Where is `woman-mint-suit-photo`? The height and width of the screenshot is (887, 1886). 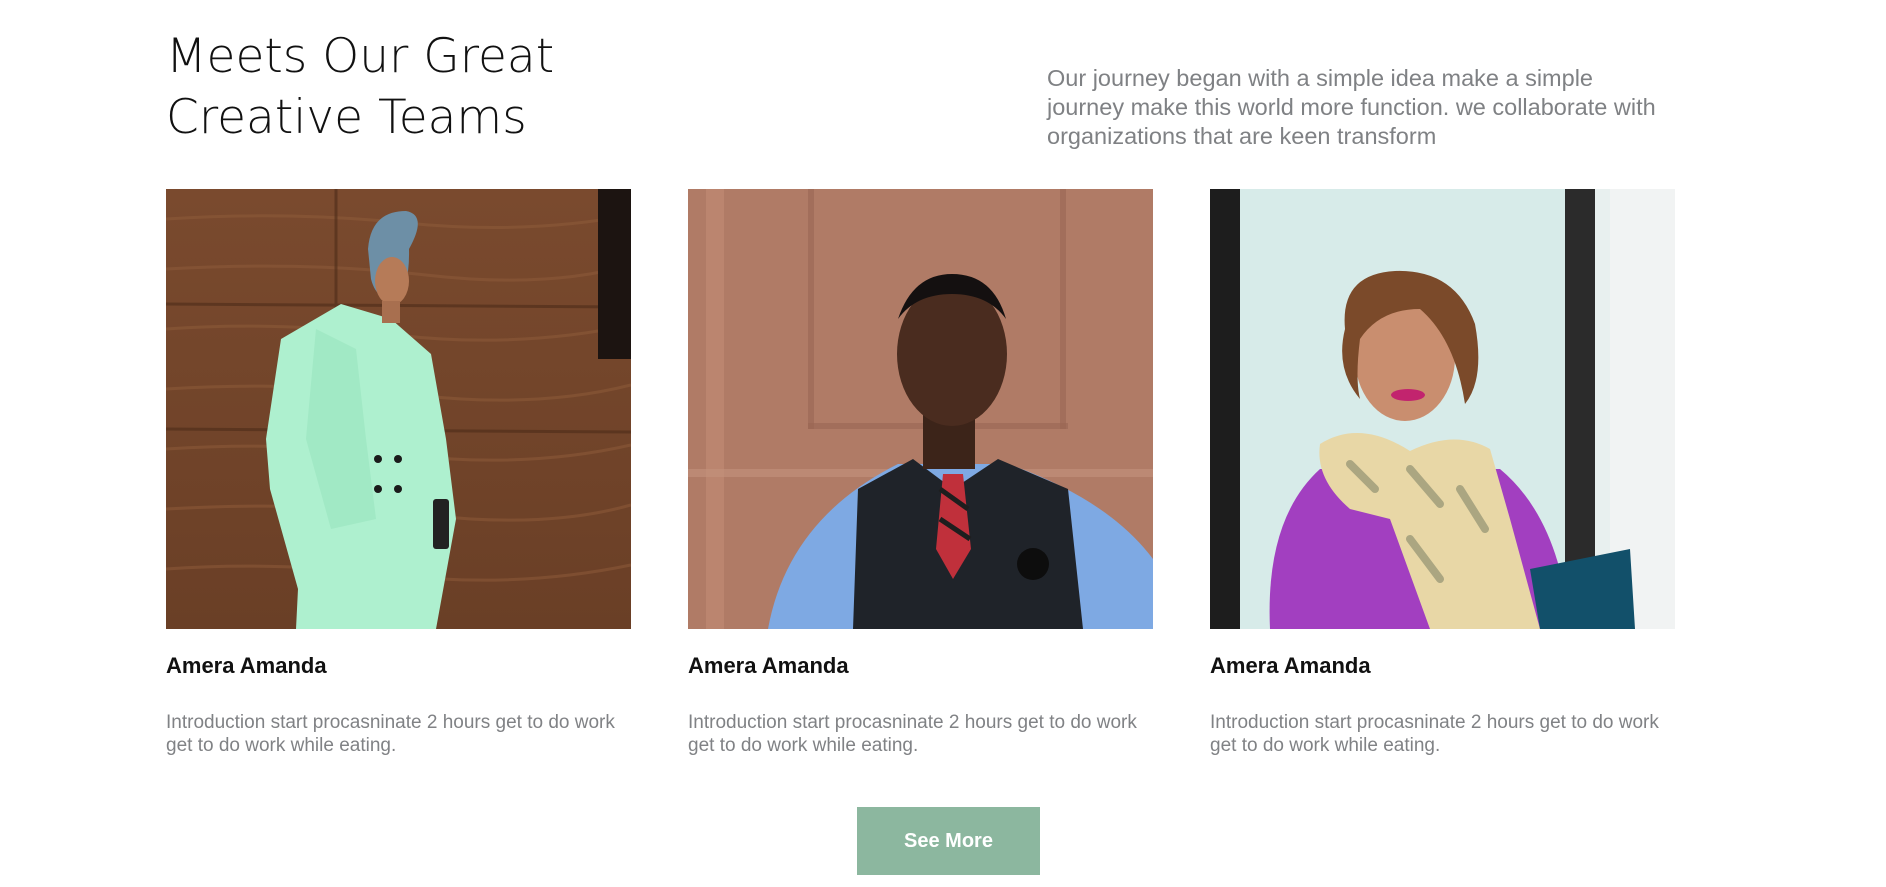
woman-mint-suit-photo is located at coordinates (398, 409).